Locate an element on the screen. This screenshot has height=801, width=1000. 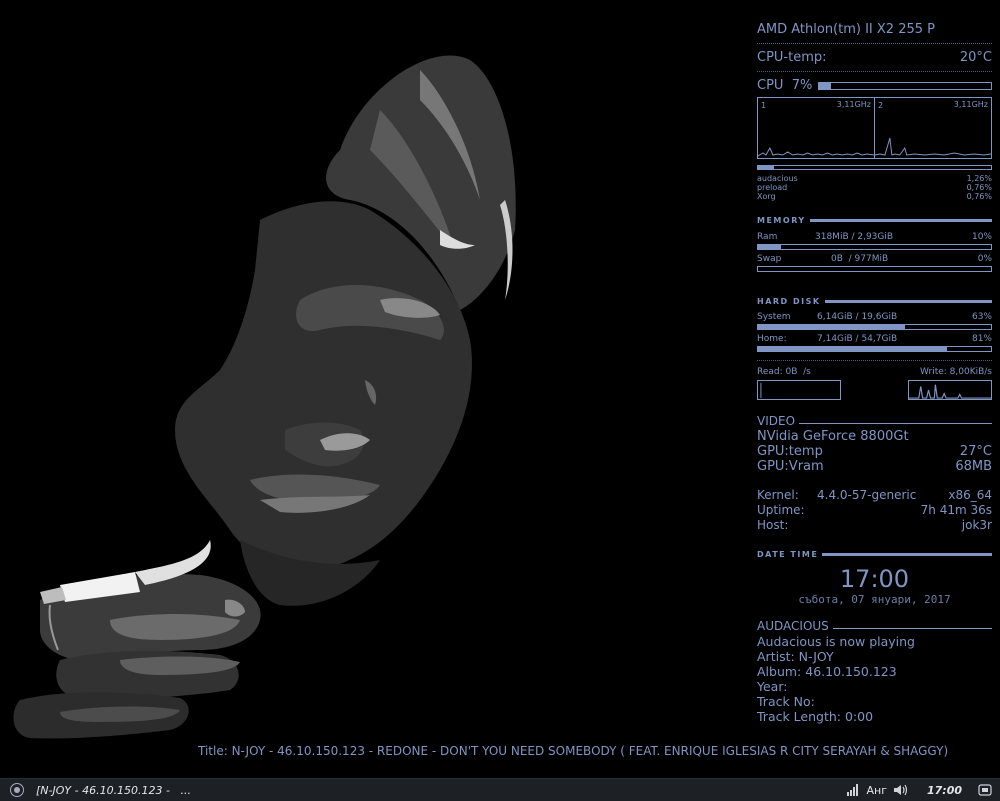
disk-write-graph is located at coordinates (950, 390).